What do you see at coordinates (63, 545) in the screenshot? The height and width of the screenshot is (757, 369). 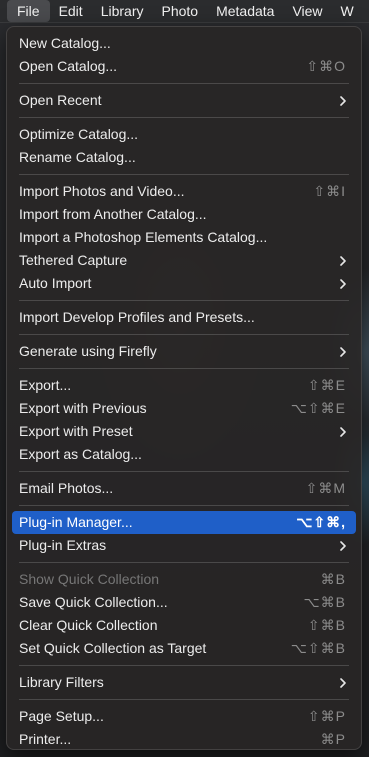 I see `menu-item-label: Plug-in Extras` at bounding box center [63, 545].